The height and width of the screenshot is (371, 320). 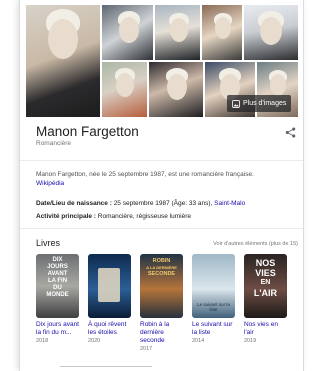 I want to click on more-images-button: Plus d'images, so click(x=259, y=103).